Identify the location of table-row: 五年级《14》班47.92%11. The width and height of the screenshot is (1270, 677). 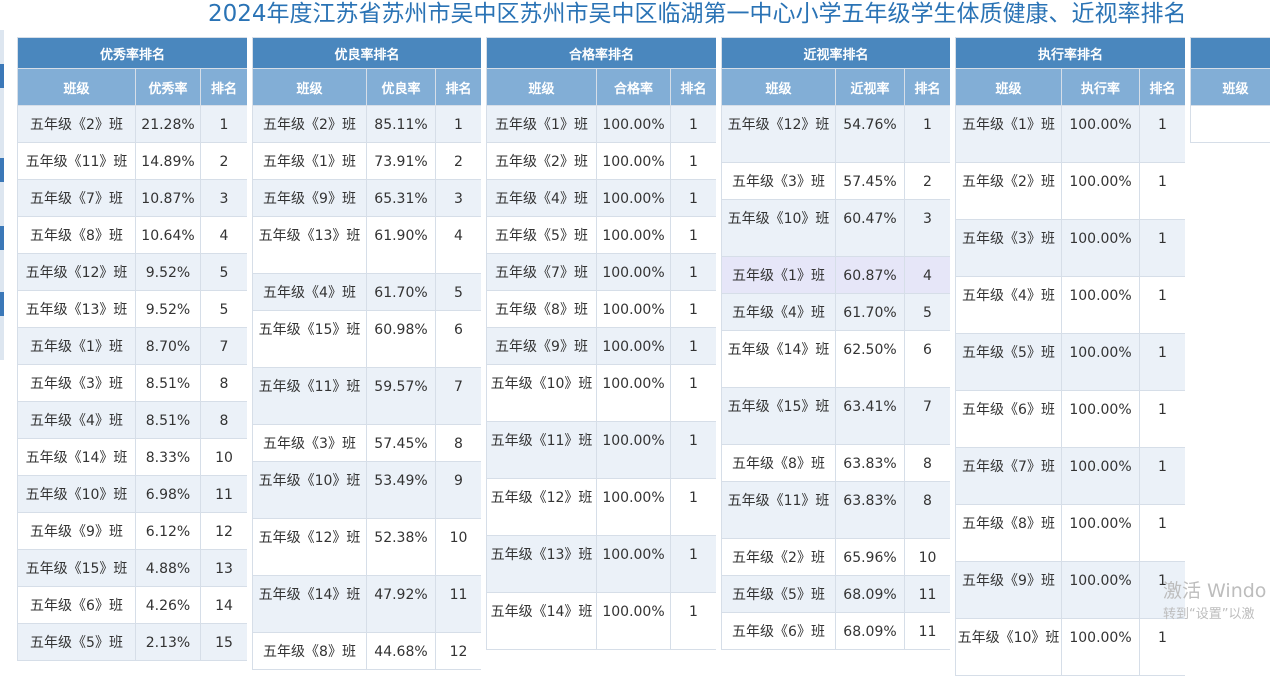
(367, 604).